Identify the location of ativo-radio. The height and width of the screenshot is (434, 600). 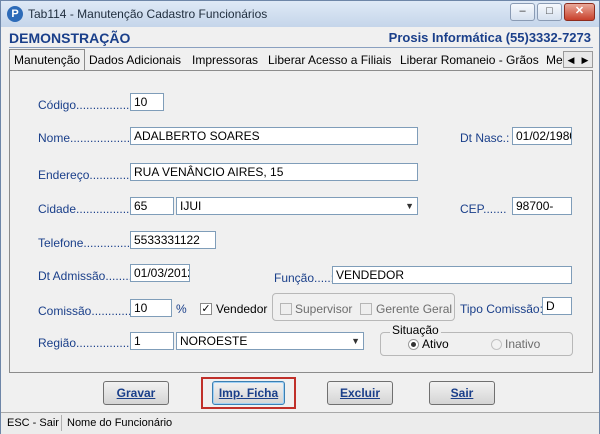
(413, 344).